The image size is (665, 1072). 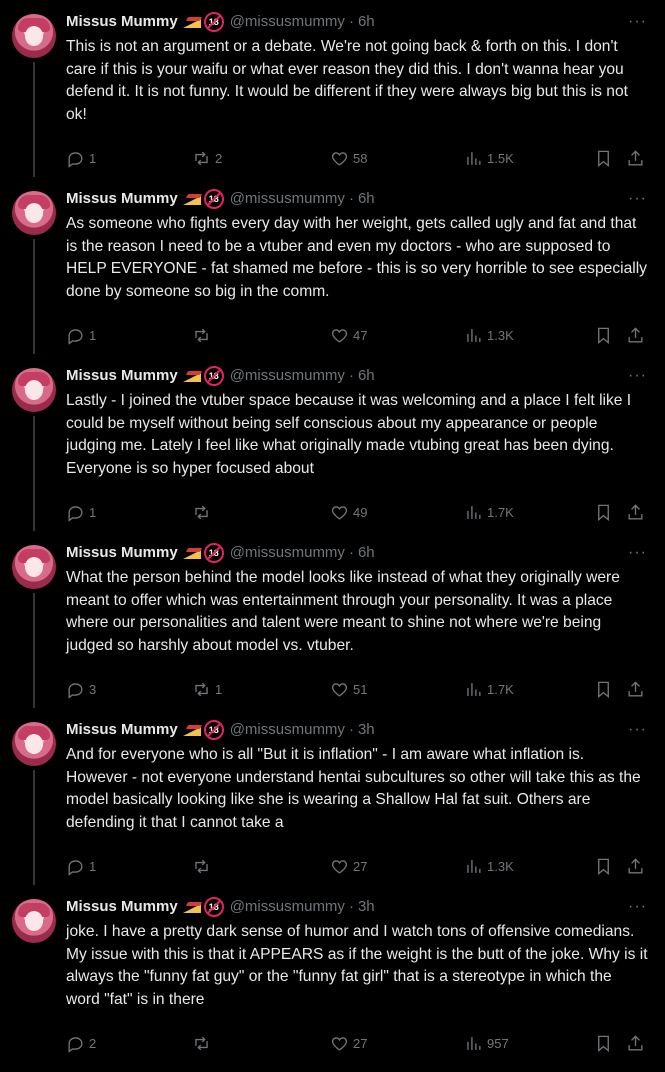 I want to click on like-button: 49, so click(x=348, y=512).